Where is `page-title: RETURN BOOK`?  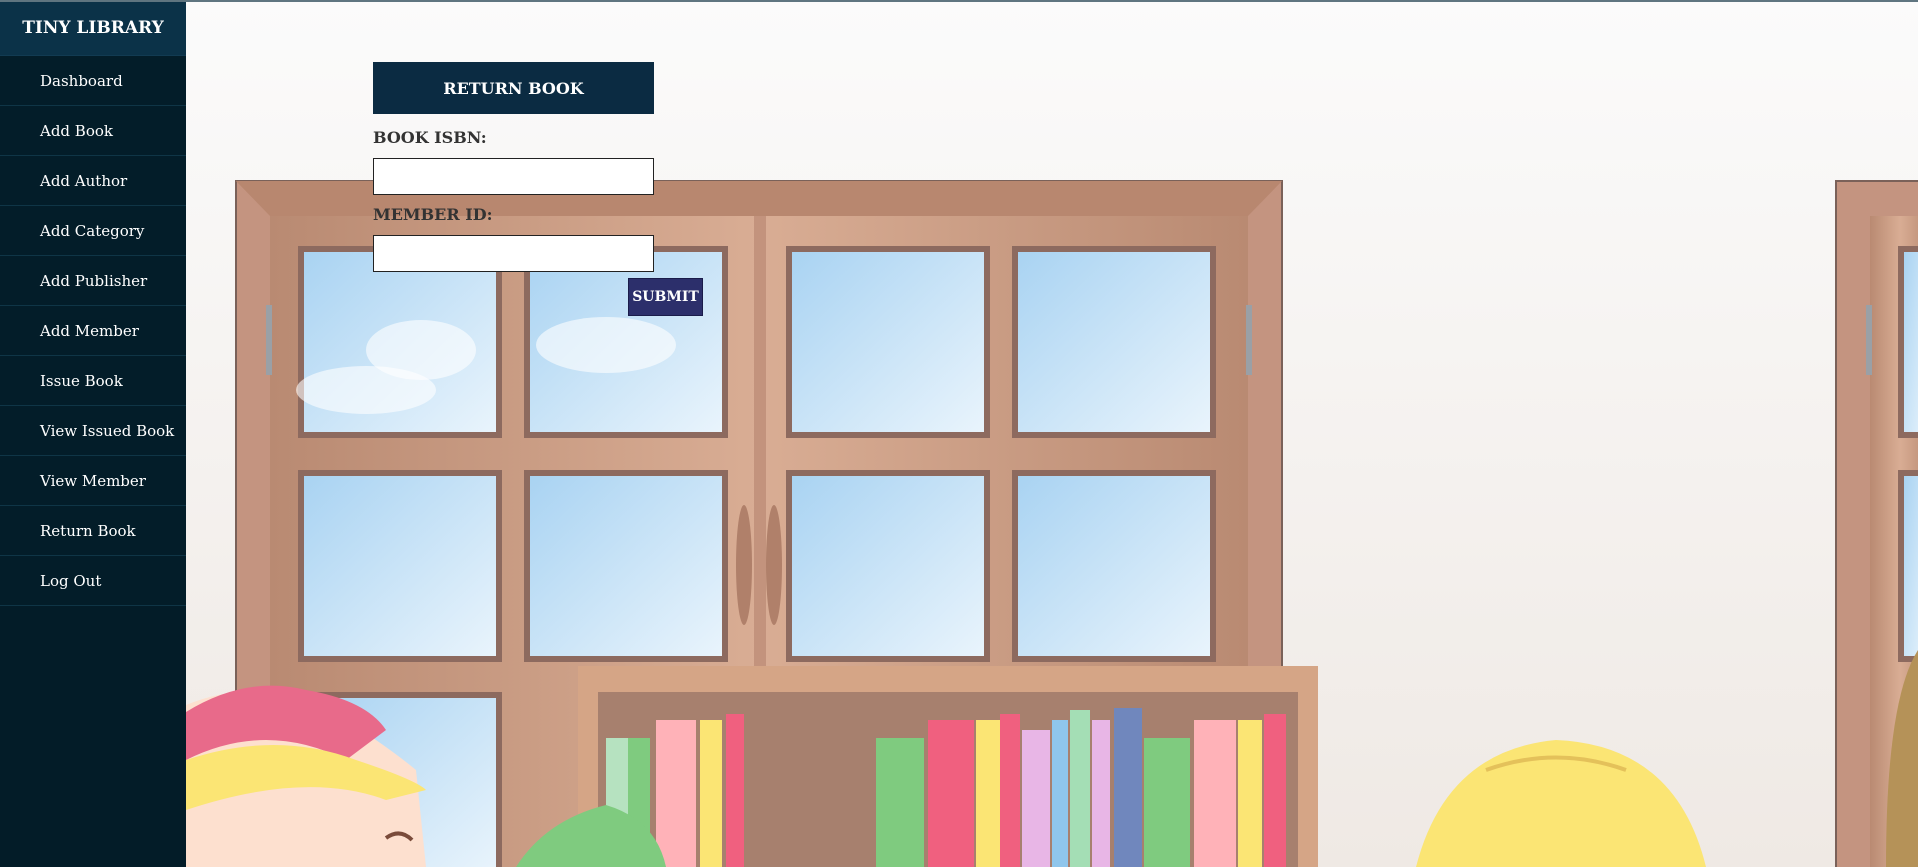 page-title: RETURN BOOK is located at coordinates (513, 88).